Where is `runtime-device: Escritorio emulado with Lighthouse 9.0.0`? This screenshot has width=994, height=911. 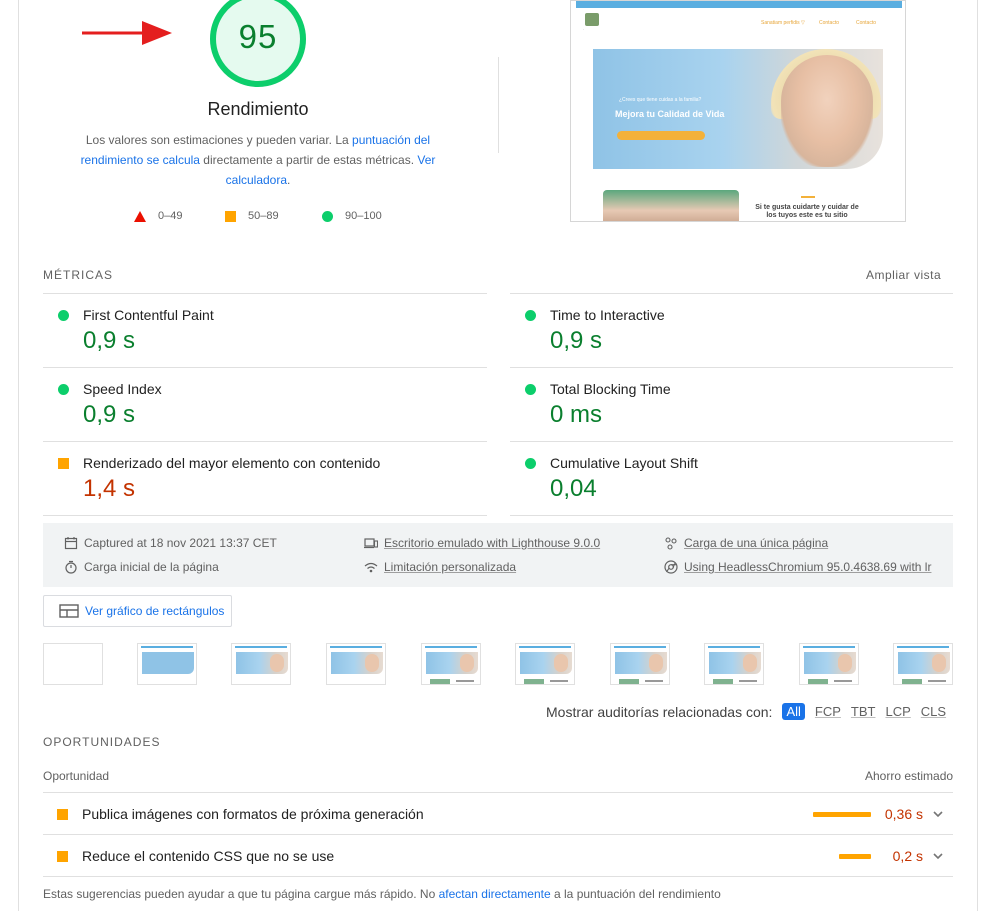 runtime-device: Escritorio emulado with Lighthouse 9.0.0 is located at coordinates (482, 543).